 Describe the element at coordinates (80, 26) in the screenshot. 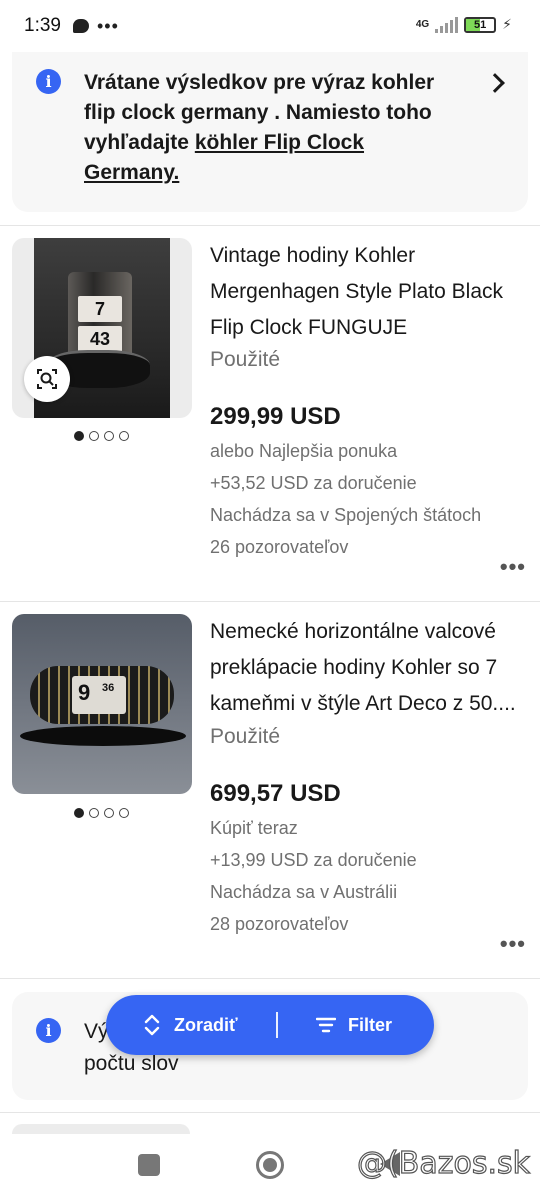

I see `chat-icon` at that location.